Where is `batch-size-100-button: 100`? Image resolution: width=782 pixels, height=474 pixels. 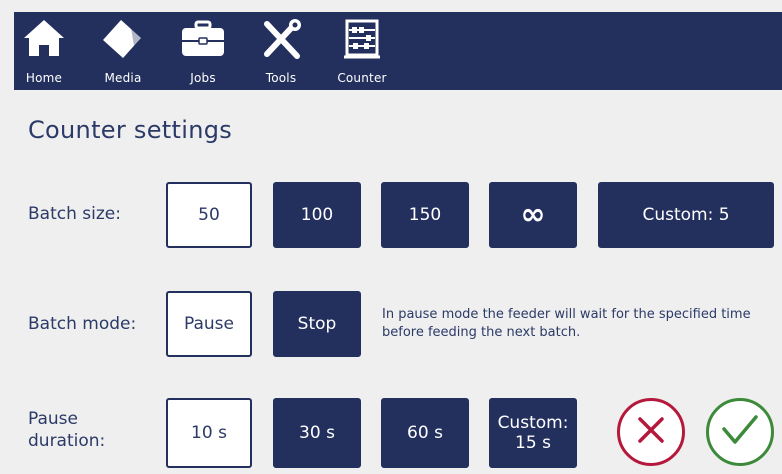 batch-size-100-button: 100 is located at coordinates (317, 215).